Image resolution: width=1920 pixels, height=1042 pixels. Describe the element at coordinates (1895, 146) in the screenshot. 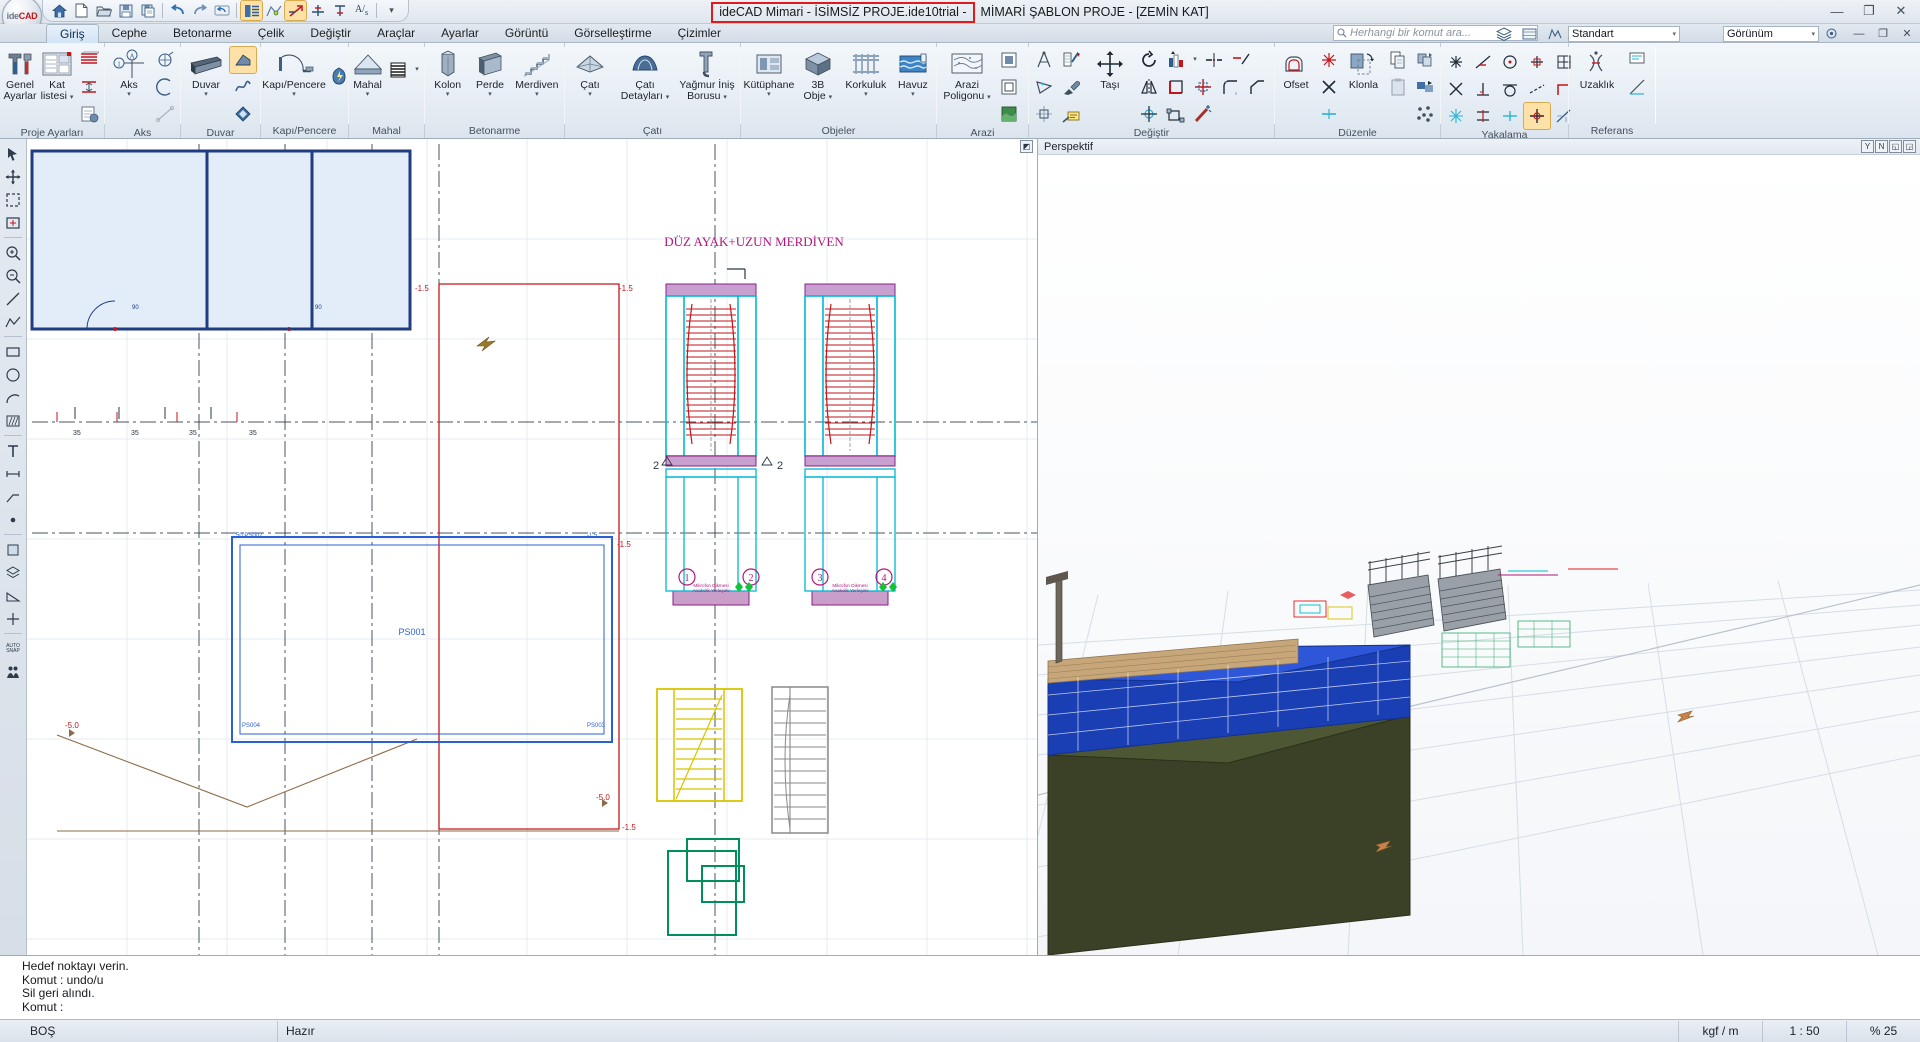

I see `perspective-split-icon: ◱` at that location.